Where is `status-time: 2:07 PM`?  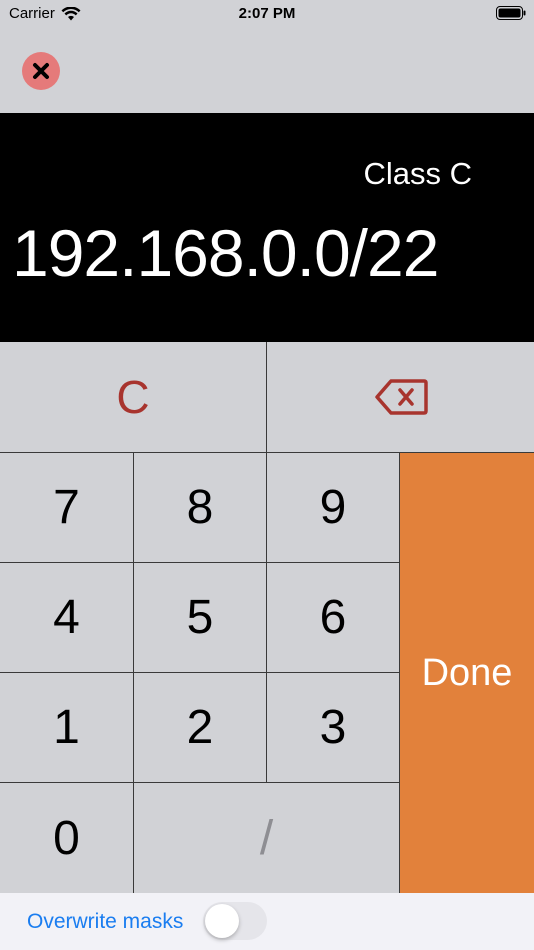
status-time: 2:07 PM is located at coordinates (267, 13).